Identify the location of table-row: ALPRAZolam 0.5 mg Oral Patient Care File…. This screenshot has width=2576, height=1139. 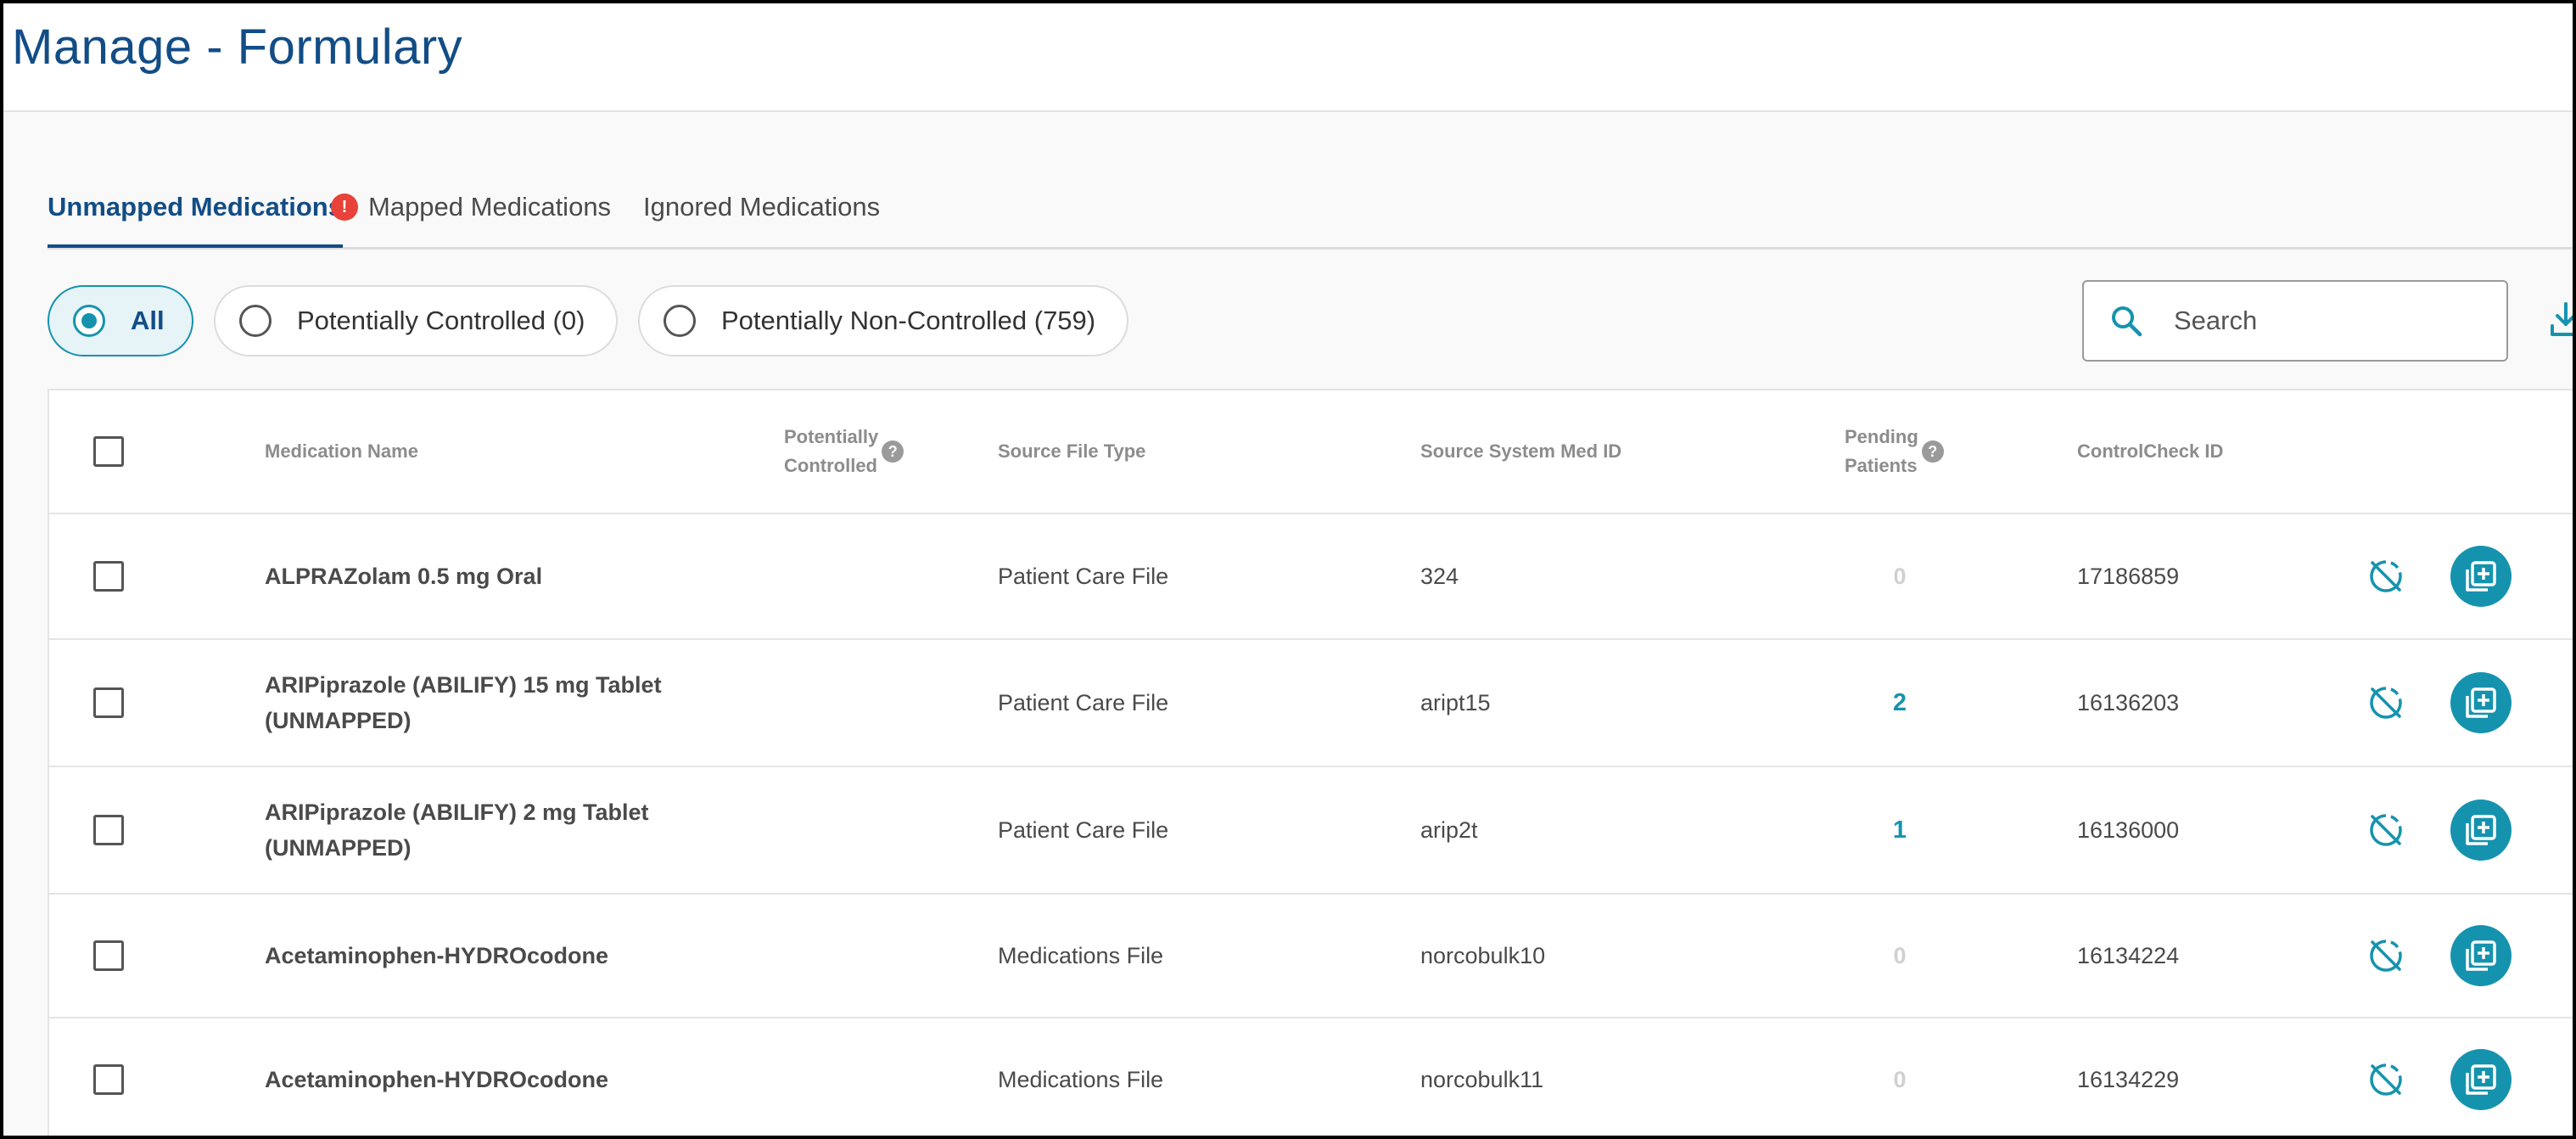
(1311, 577).